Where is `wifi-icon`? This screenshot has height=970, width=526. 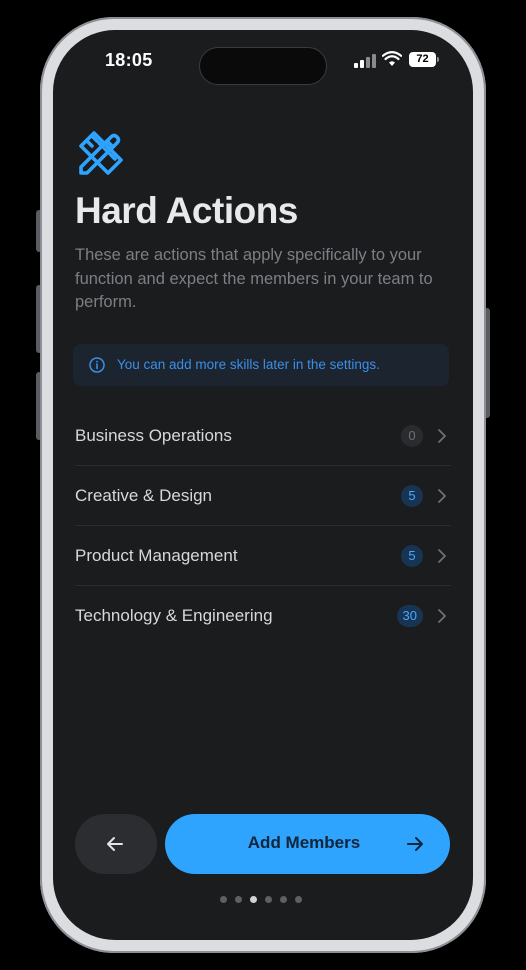
wifi-icon is located at coordinates (392, 58).